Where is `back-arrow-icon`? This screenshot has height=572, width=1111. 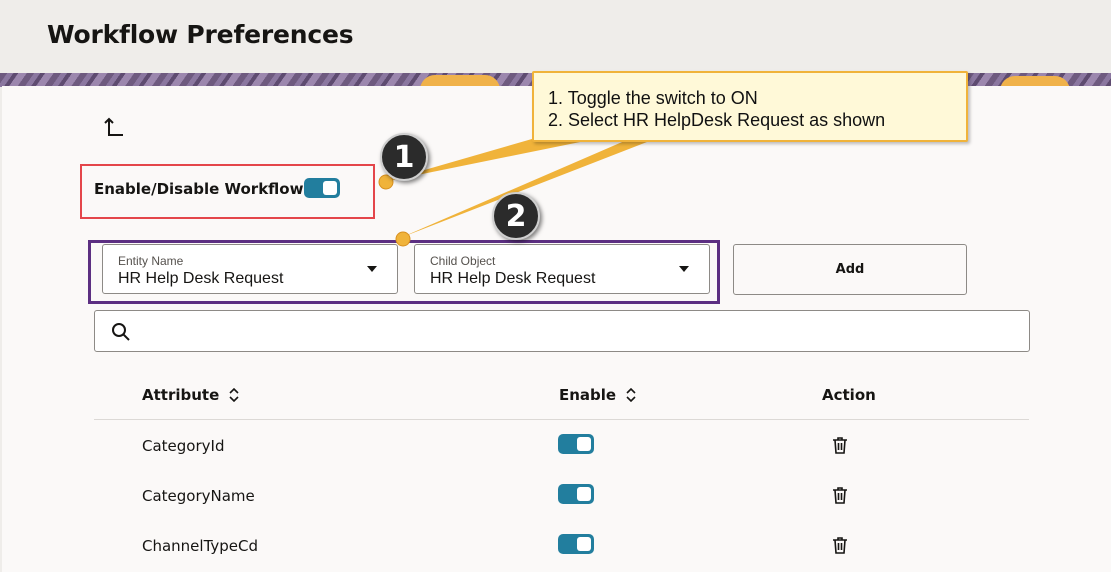
back-arrow-icon is located at coordinates (115, 127).